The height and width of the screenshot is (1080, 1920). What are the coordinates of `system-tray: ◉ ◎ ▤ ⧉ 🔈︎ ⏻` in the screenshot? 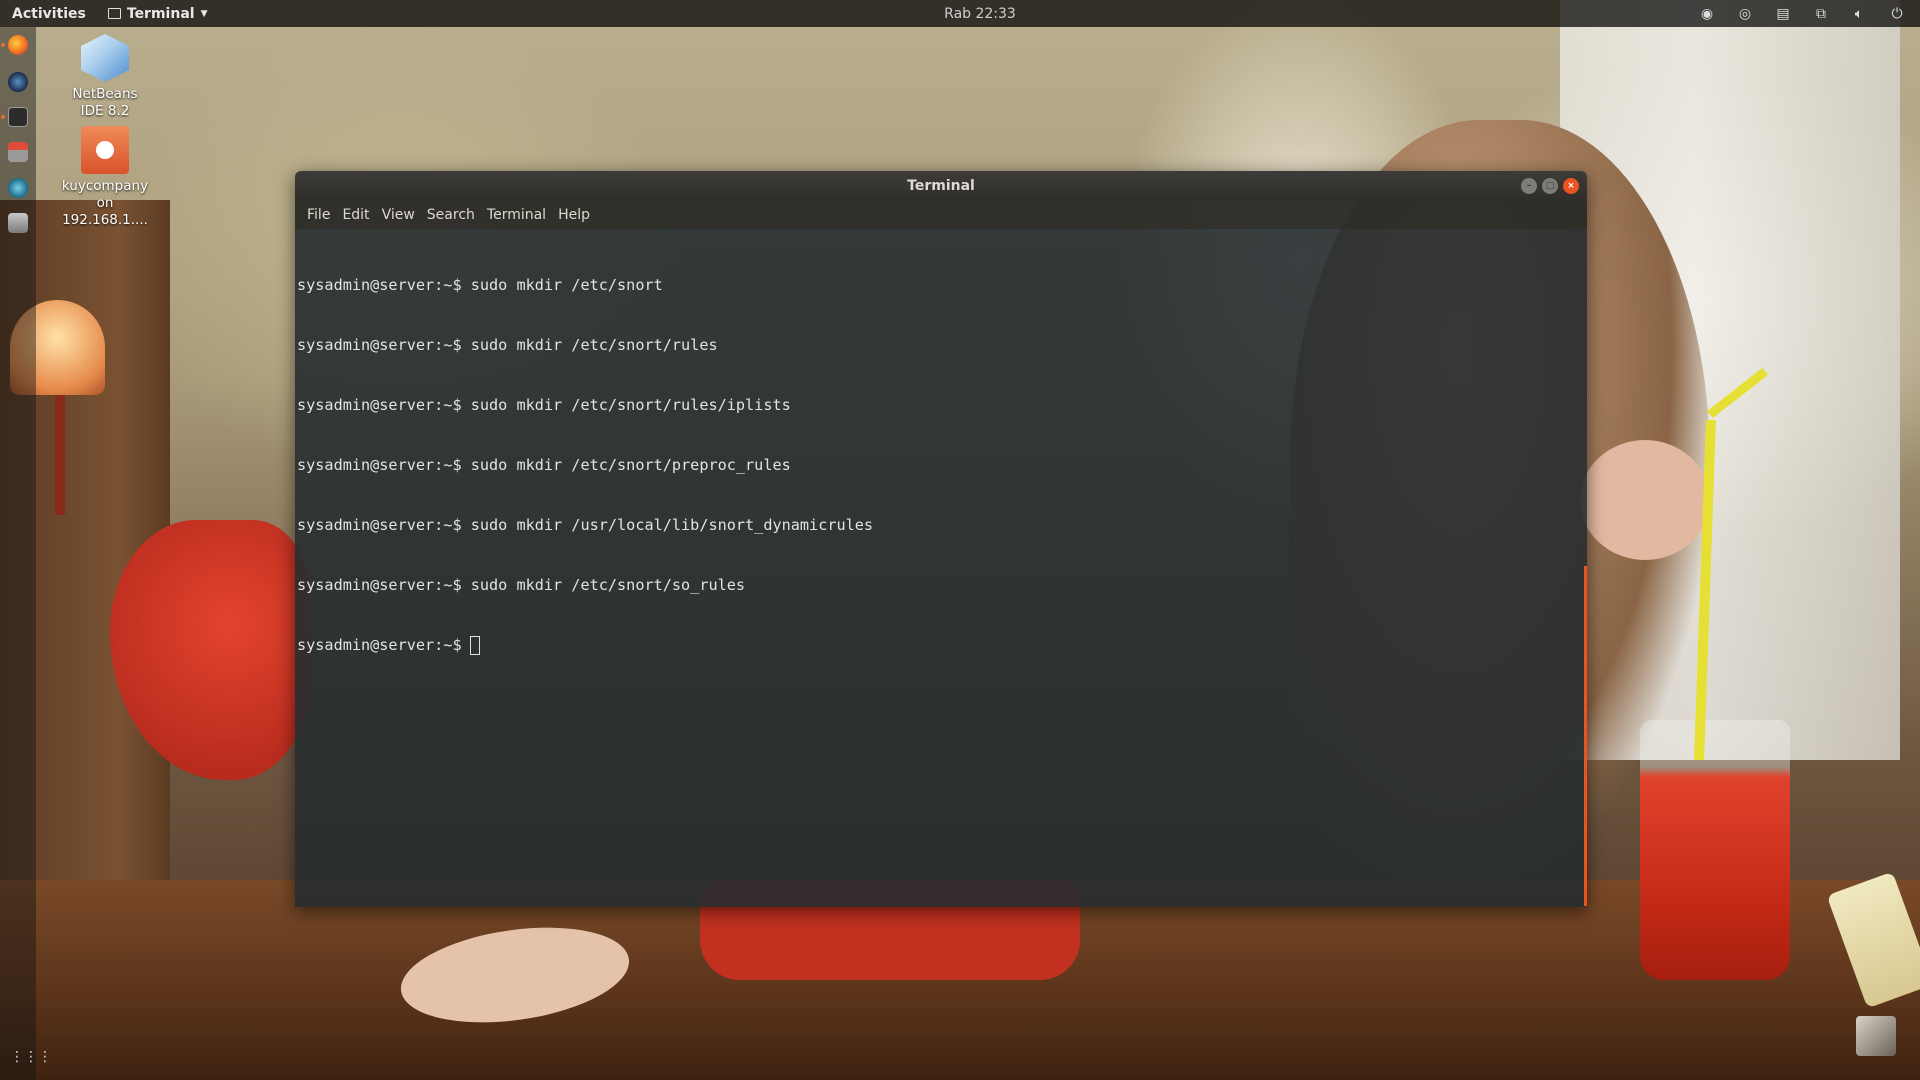 It's located at (1802, 13).